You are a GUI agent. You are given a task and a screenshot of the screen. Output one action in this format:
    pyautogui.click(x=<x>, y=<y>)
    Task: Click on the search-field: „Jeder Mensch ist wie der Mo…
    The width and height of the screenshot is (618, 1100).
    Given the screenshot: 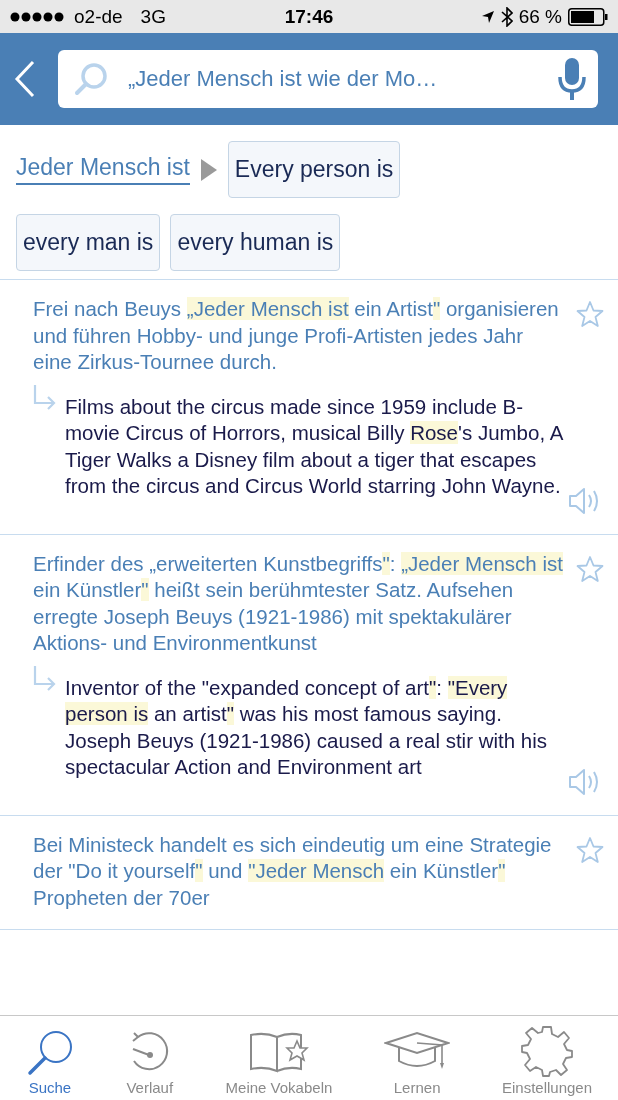 What is the action you would take?
    pyautogui.click(x=333, y=79)
    